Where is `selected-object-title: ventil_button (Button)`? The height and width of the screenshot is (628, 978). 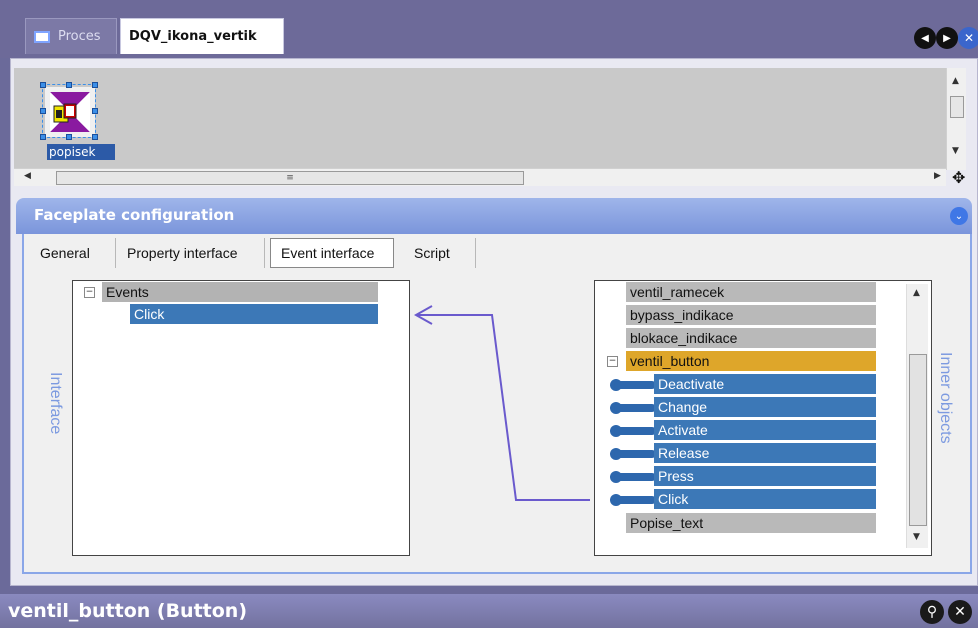
selected-object-title: ventil_button (Button) is located at coordinates (128, 611).